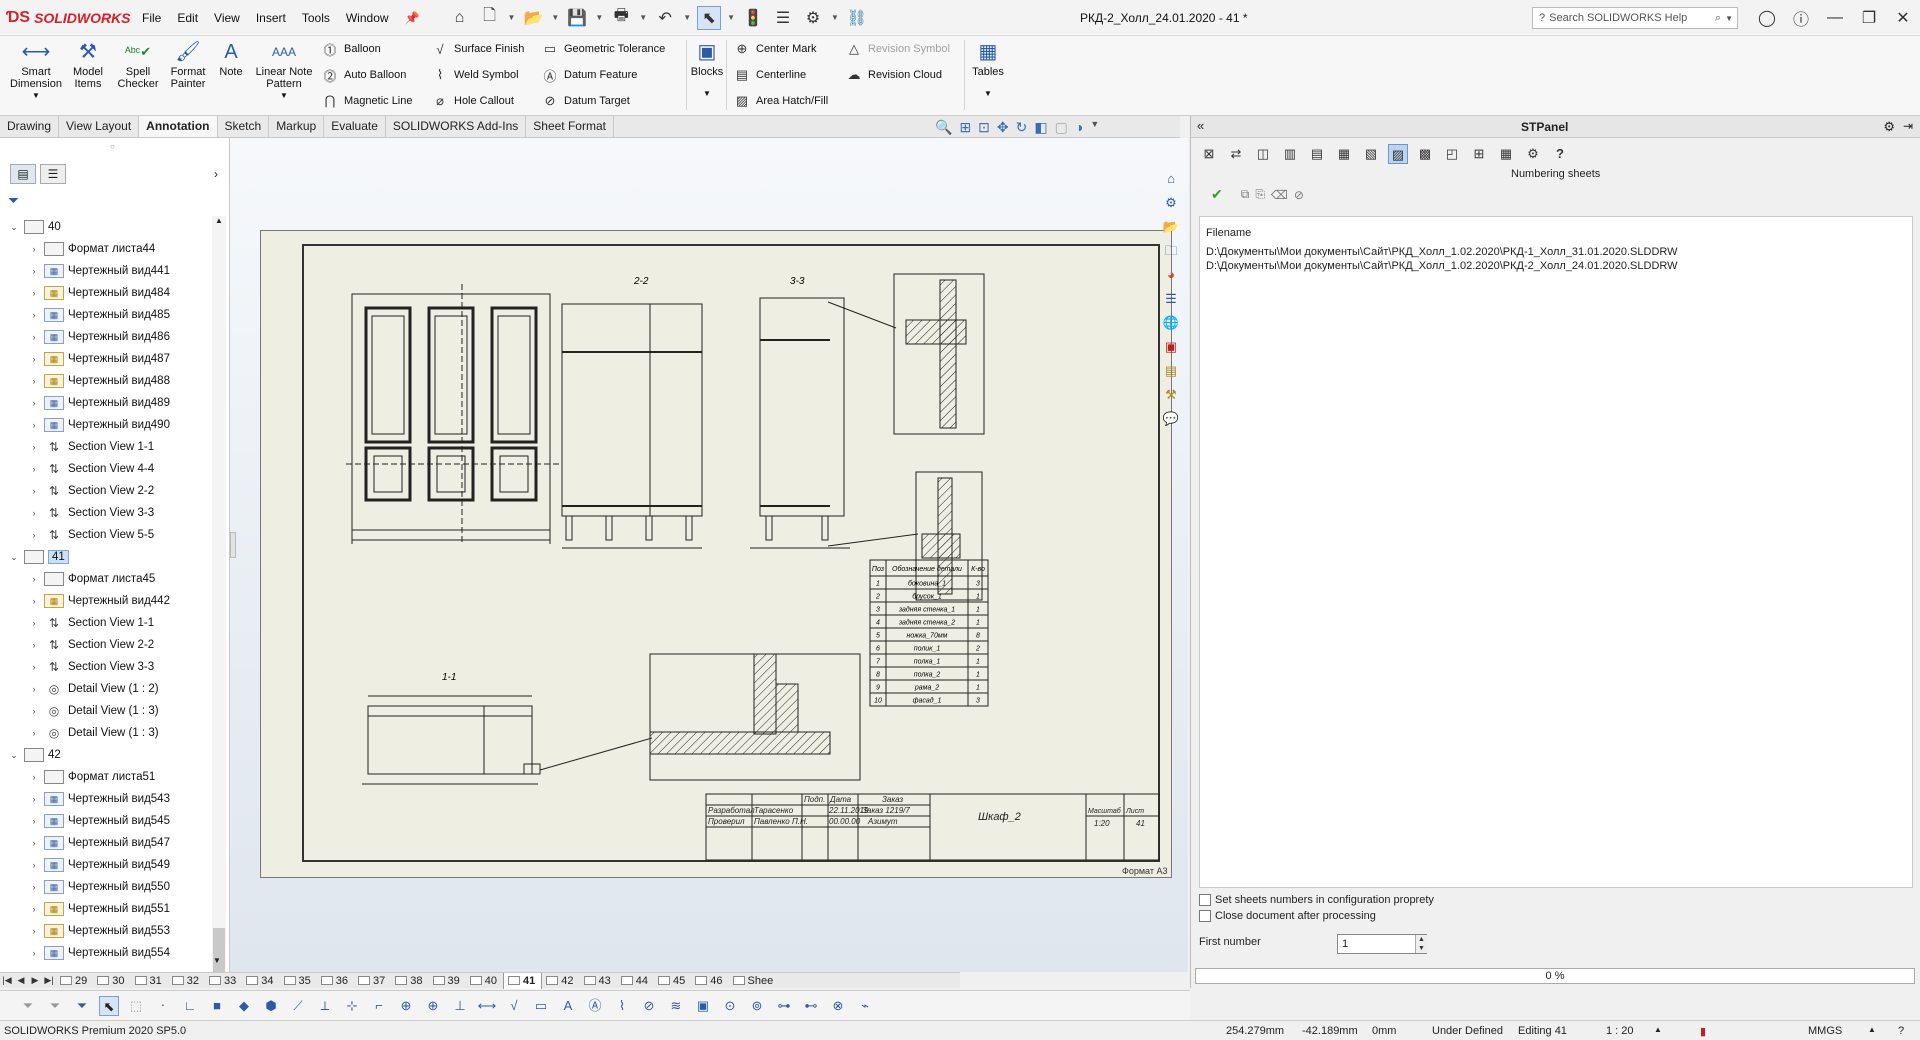 Image resolution: width=1920 pixels, height=1040 pixels. What do you see at coordinates (49, 980) in the screenshot?
I see `last-sheet-icon: ▶|` at bounding box center [49, 980].